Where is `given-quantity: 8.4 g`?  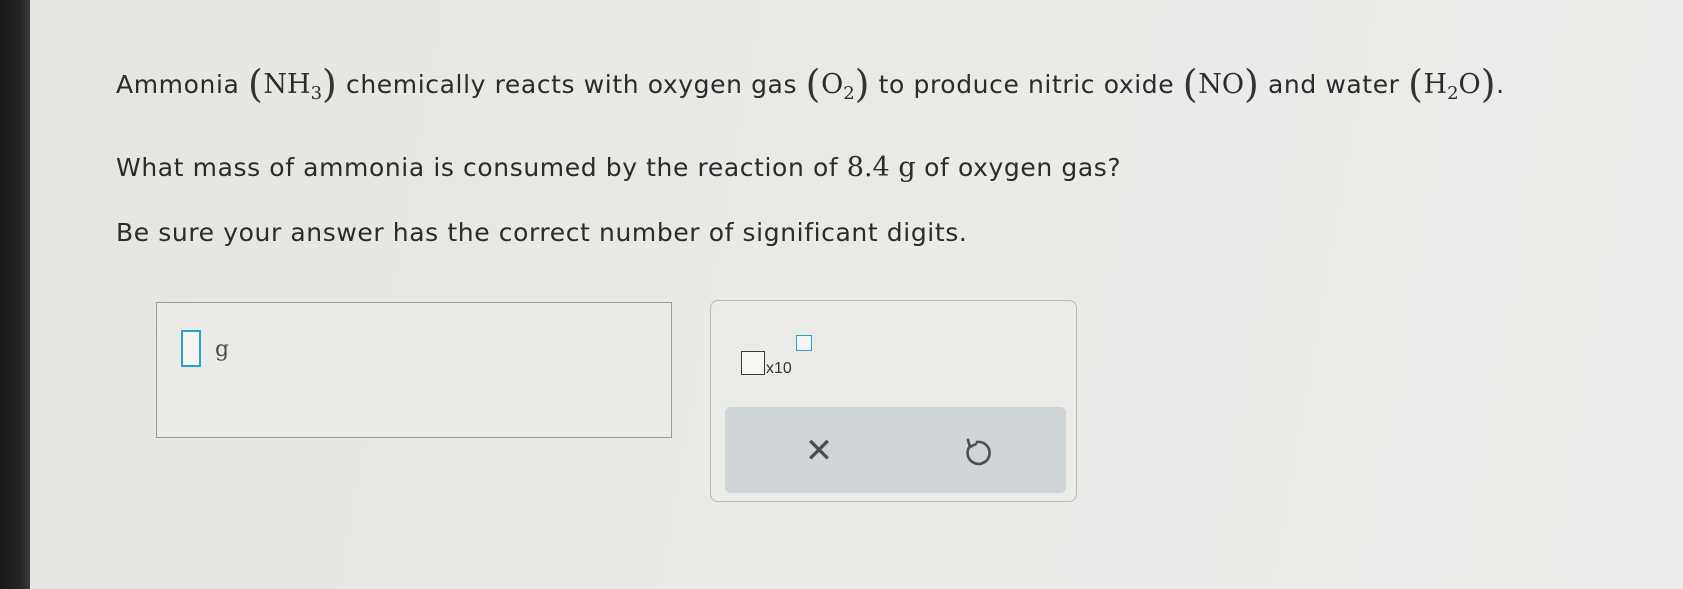 given-quantity: 8.4 g is located at coordinates (881, 167).